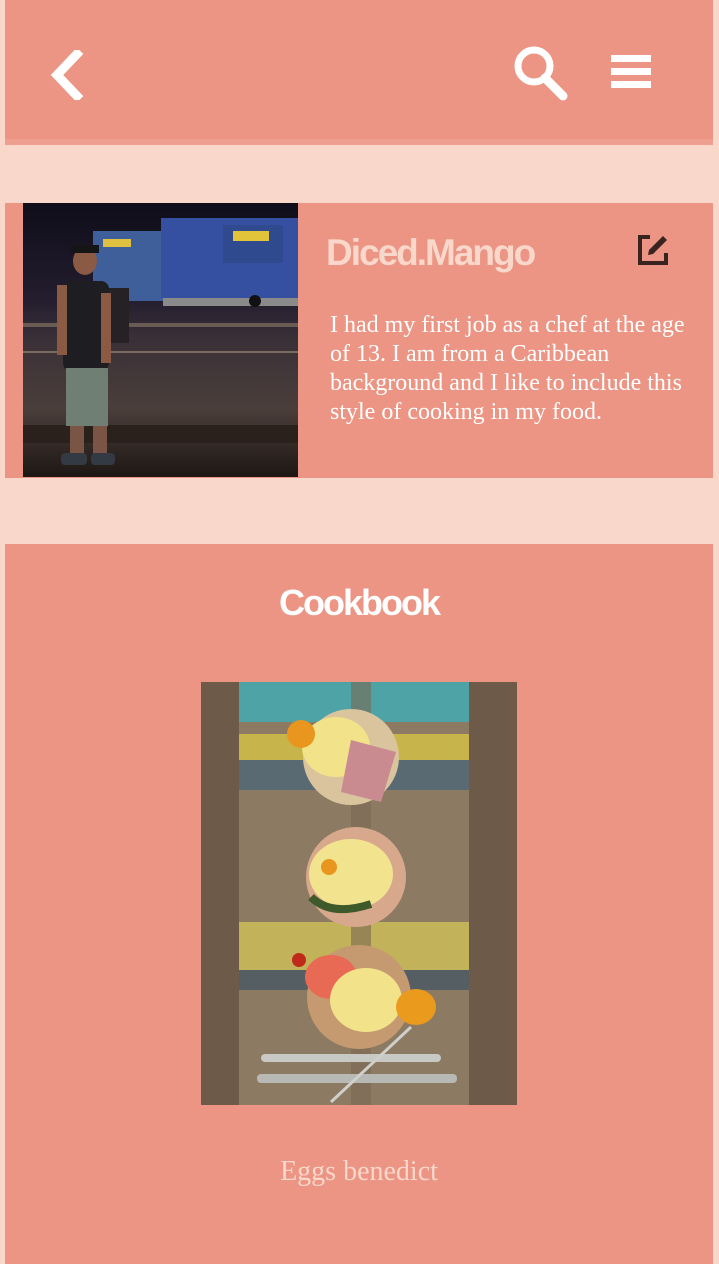  What do you see at coordinates (359, 893) in the screenshot?
I see `recipe-photo` at bounding box center [359, 893].